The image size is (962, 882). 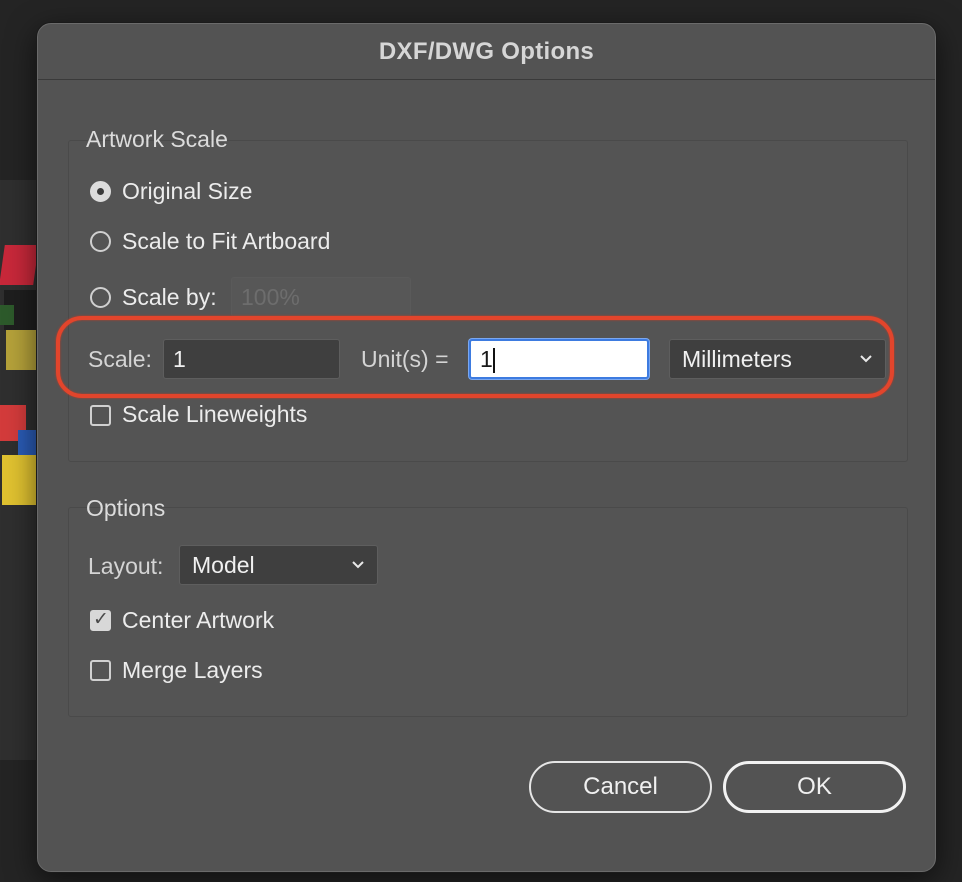 I want to click on merge-layers-checkbox, so click(x=100, y=670).